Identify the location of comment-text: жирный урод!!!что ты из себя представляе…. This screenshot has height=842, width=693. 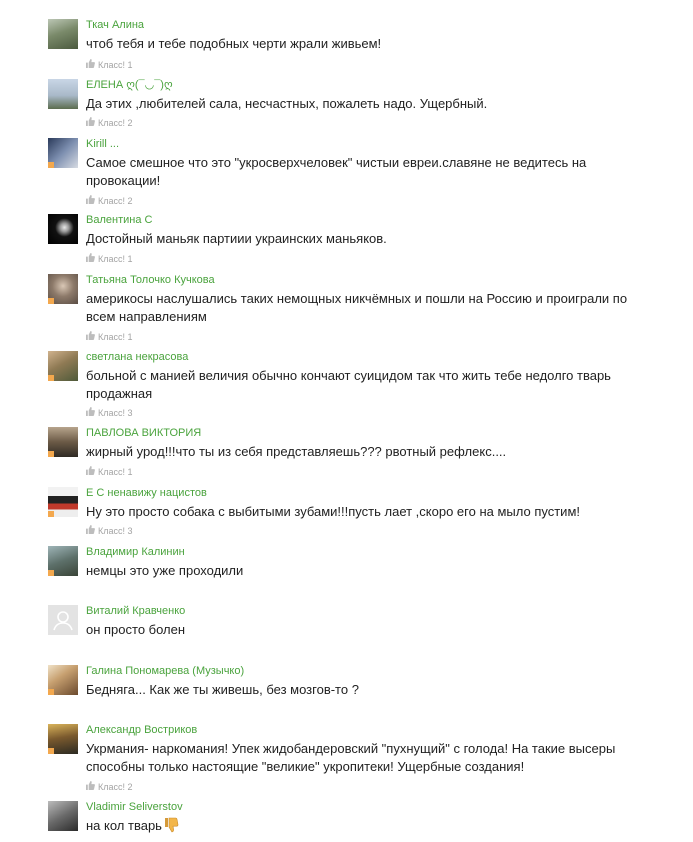
(296, 451).